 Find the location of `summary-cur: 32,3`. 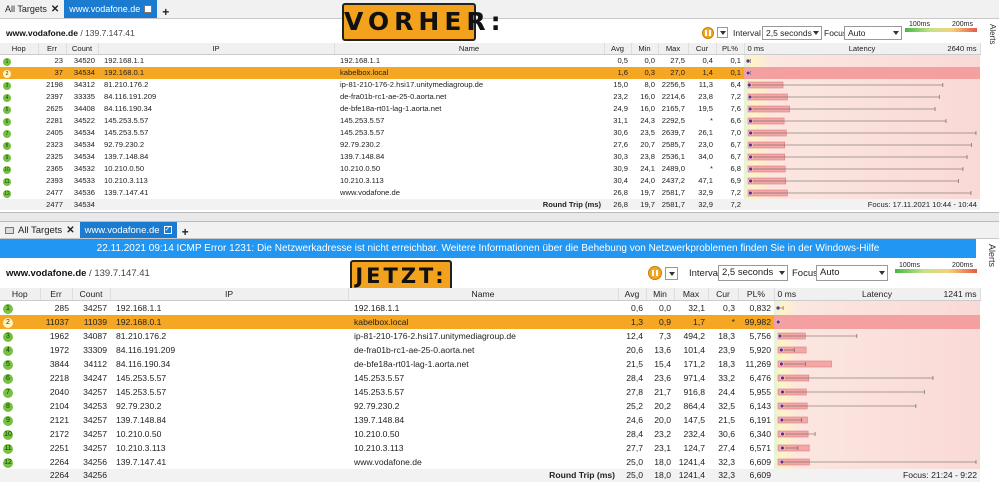

summary-cur: 32,3 is located at coordinates (723, 475).